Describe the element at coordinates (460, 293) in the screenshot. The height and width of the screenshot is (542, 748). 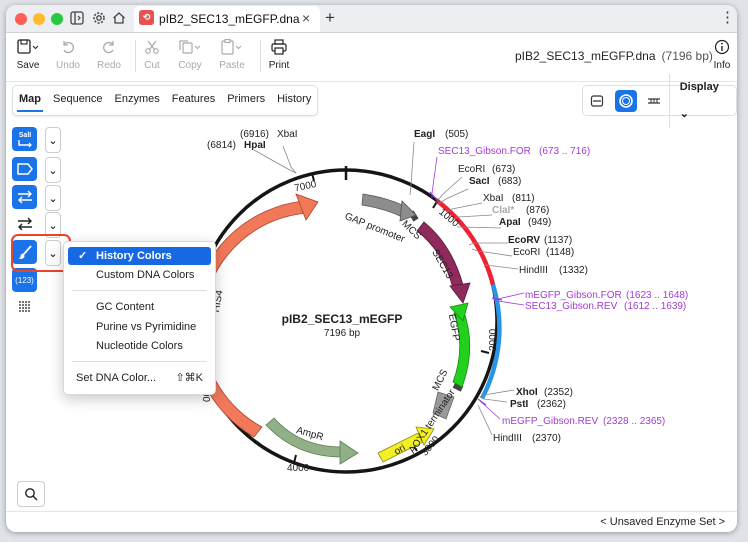
I see `feature-sec13-arrowhead` at that location.